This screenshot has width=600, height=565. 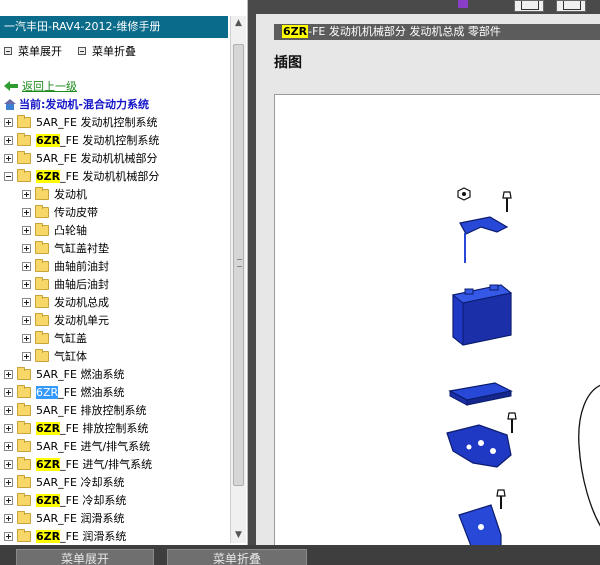 I want to click on scroll-down-icon: ▼, so click(x=238, y=535).